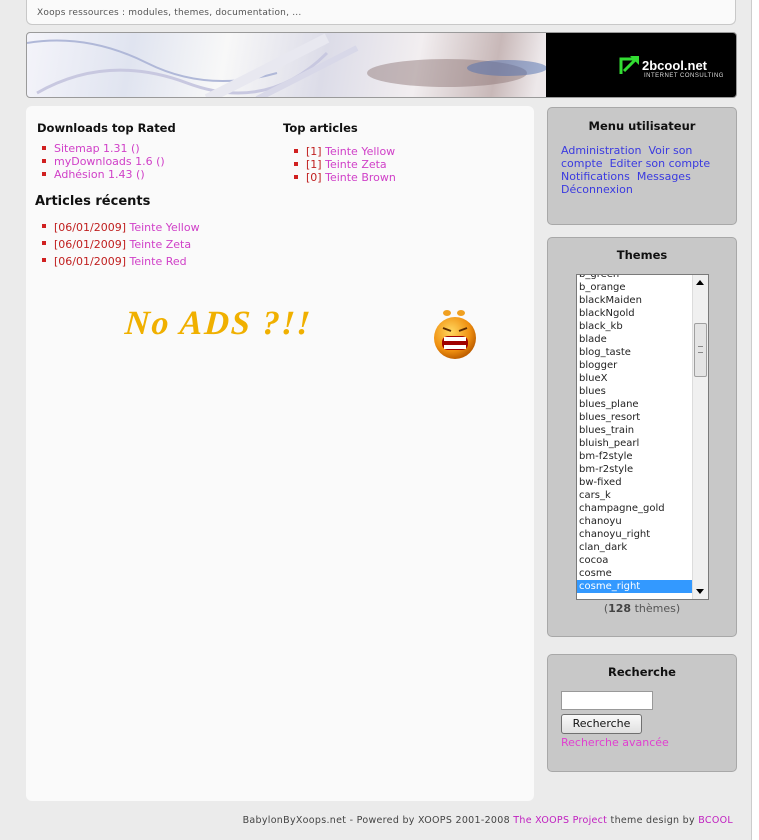  What do you see at coordinates (635, 495) in the screenshot?
I see `theme-option: cars_k` at bounding box center [635, 495].